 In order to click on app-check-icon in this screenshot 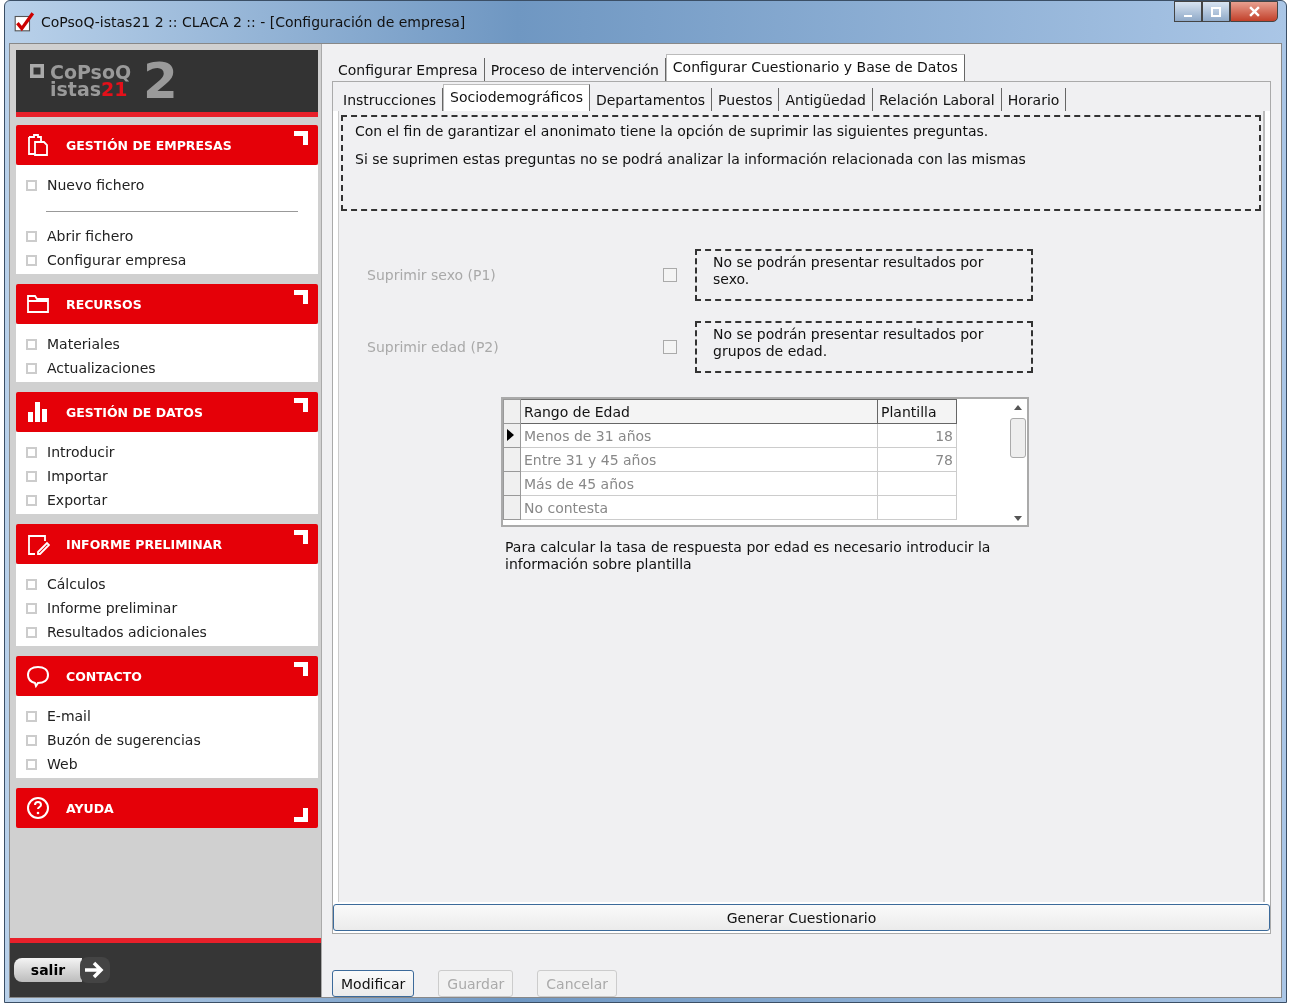, I will do `click(24, 22)`.